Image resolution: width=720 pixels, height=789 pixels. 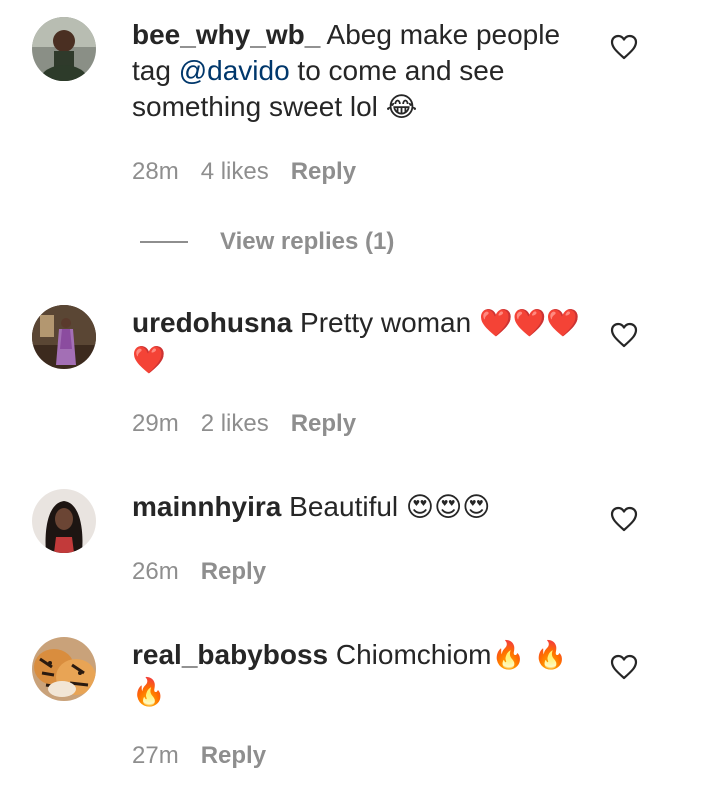 I want to click on comment-emoji: 😍😍😍, so click(x=448, y=507).